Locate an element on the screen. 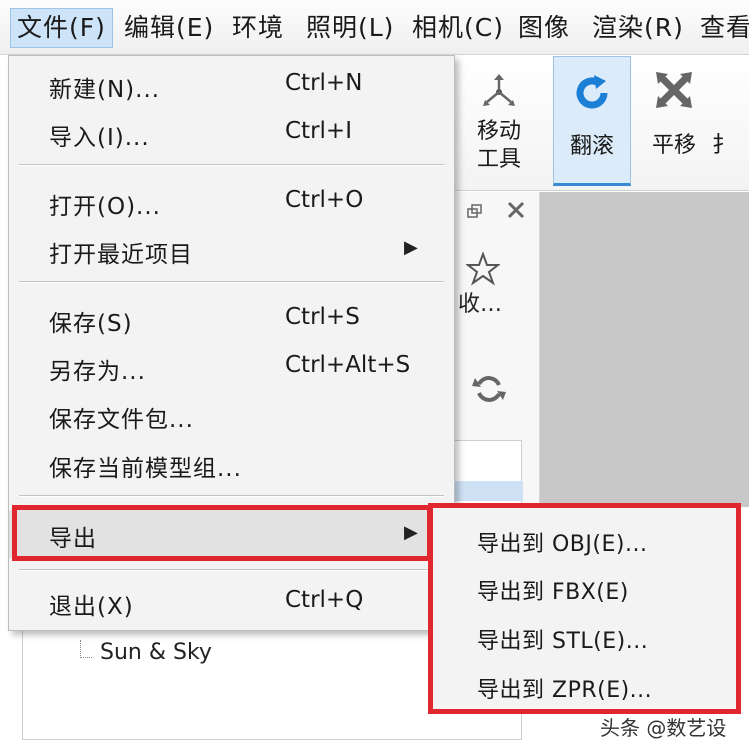 The width and height of the screenshot is (749, 753). menu-environment: 环境 is located at coordinates (258, 28).